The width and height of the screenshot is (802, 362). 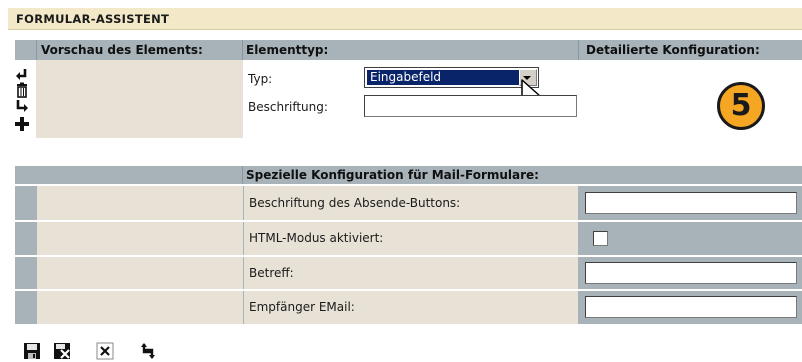 I want to click on element-type-select: Eingabefeld, so click(x=451, y=77).